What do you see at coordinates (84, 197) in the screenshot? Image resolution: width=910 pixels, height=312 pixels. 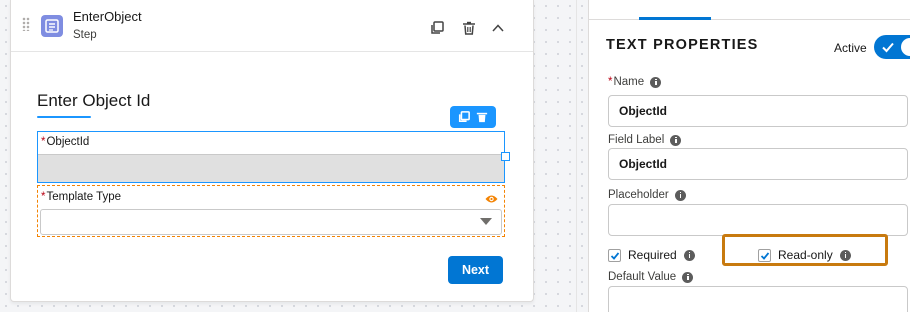 I see `template-type-label-text: Template Type` at bounding box center [84, 197].